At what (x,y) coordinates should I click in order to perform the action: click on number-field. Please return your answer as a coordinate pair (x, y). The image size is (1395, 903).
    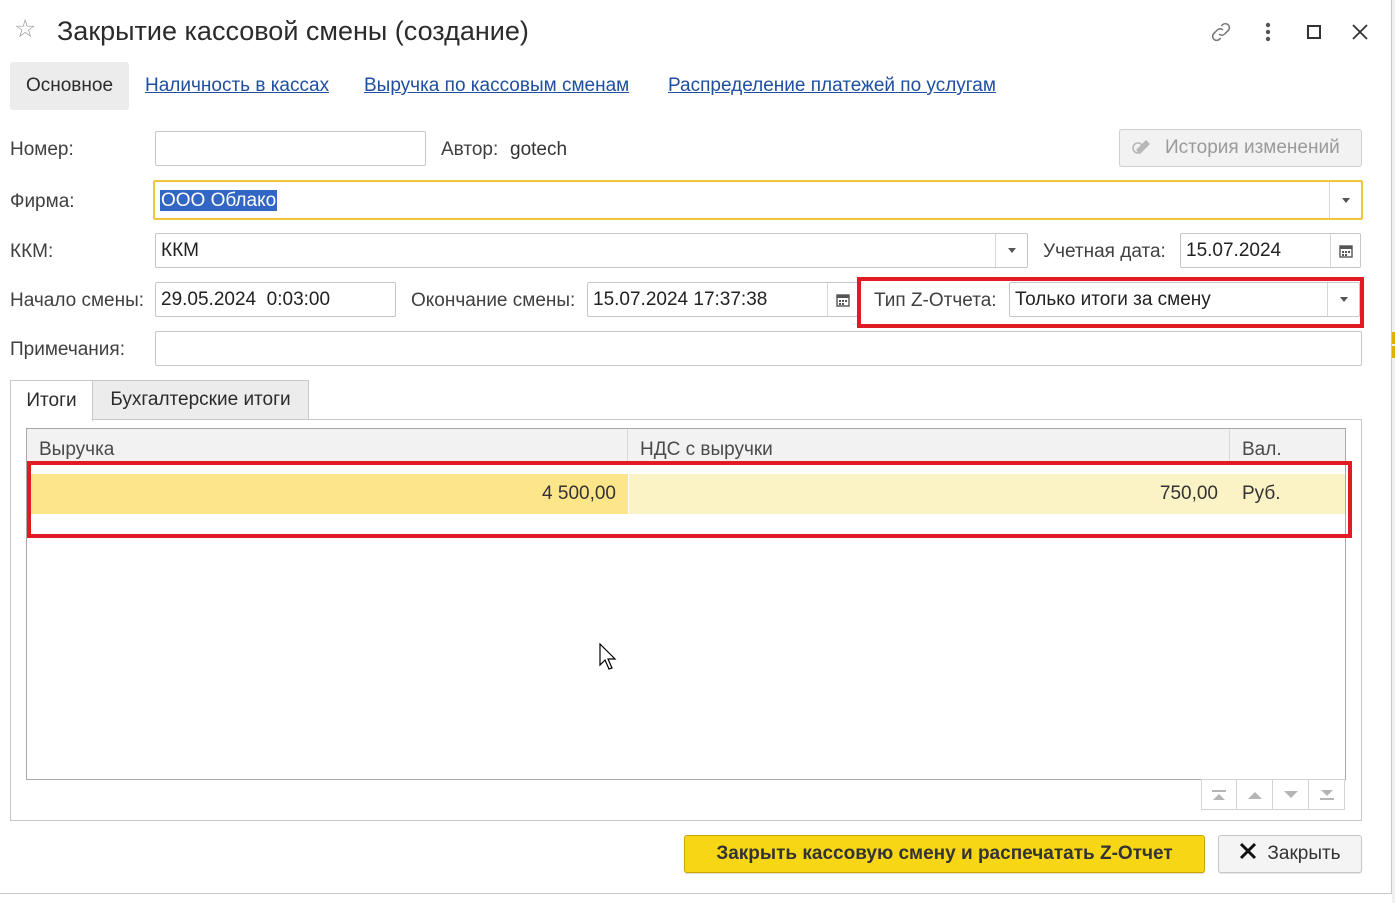
    Looking at the image, I should click on (290, 148).